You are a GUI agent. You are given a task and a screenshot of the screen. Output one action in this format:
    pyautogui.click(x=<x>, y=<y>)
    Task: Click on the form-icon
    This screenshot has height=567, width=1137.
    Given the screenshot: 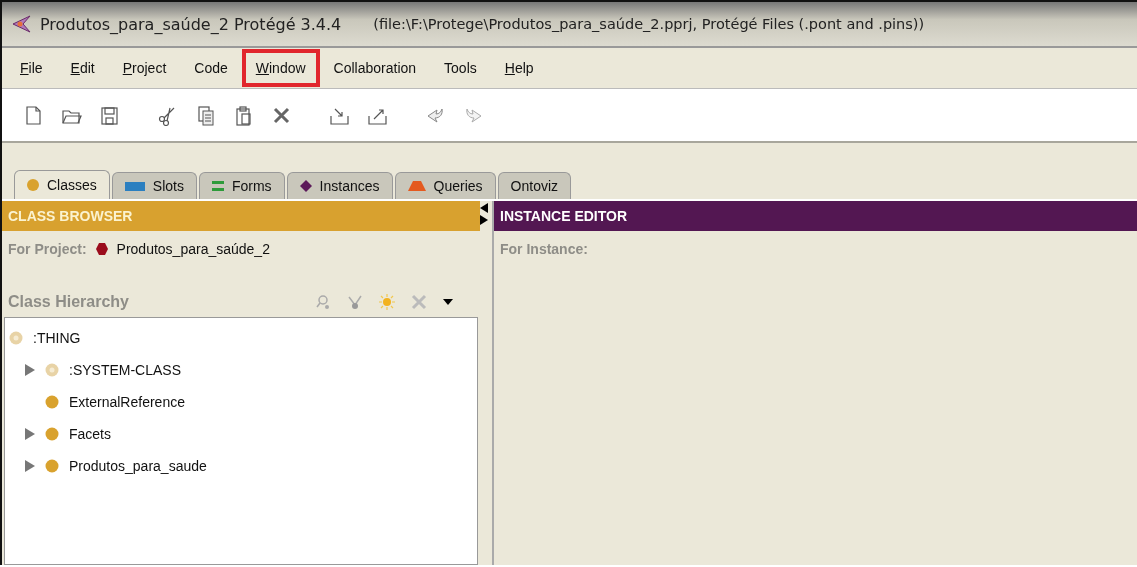 What is the action you would take?
    pyautogui.click(x=217, y=186)
    